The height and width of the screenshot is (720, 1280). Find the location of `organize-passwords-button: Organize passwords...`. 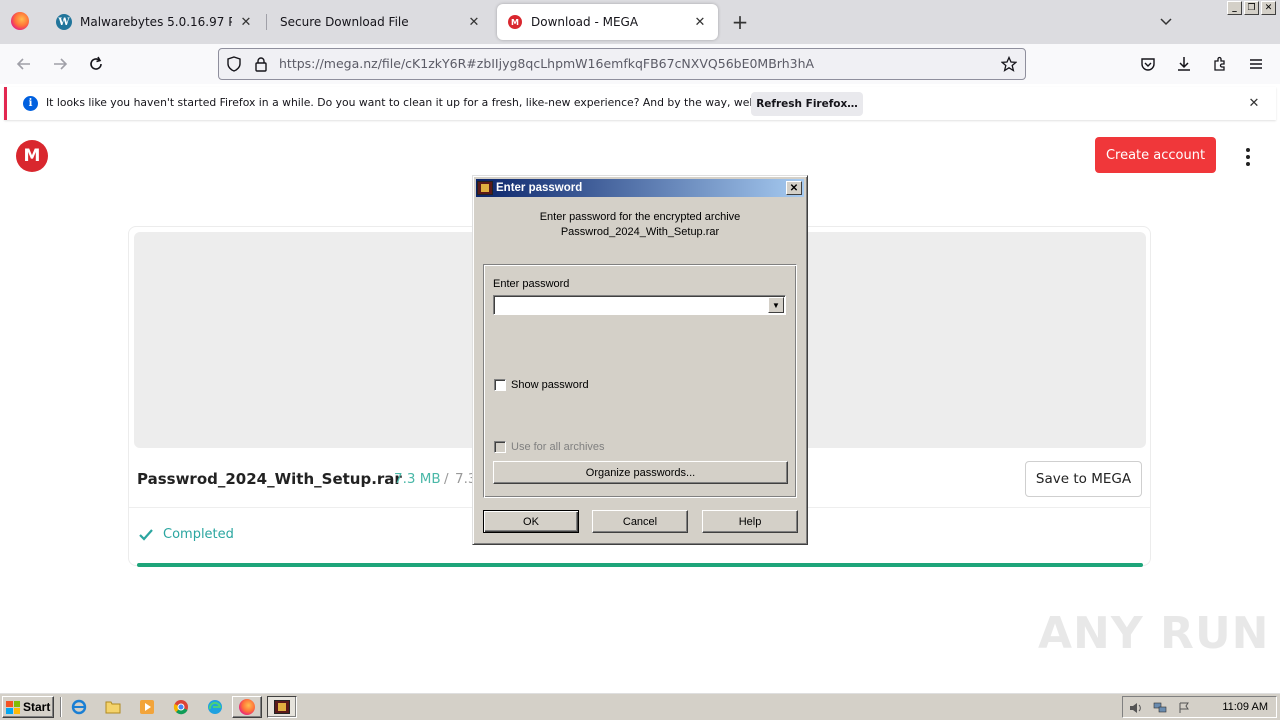

organize-passwords-button: Organize passwords... is located at coordinates (640, 472).